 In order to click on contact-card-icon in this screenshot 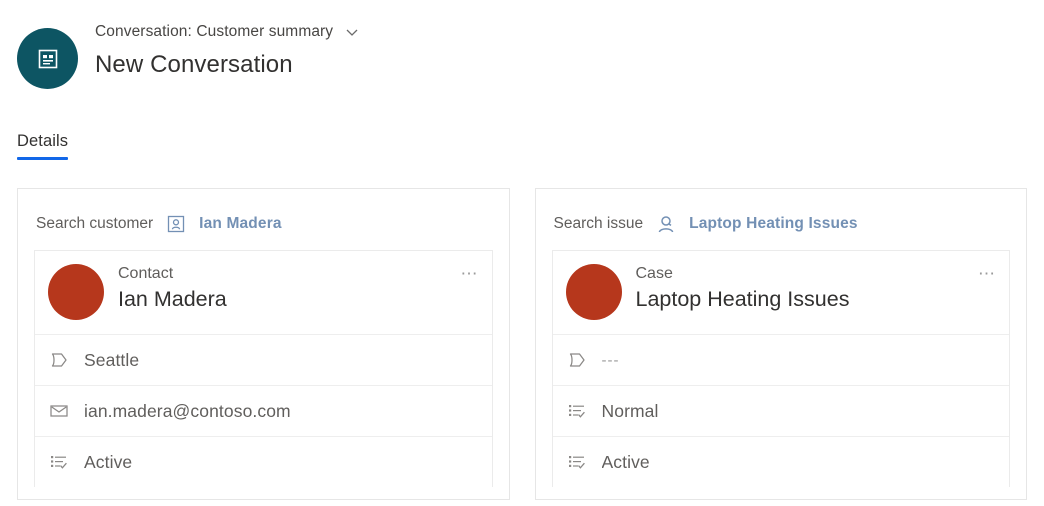, I will do `click(176, 224)`.